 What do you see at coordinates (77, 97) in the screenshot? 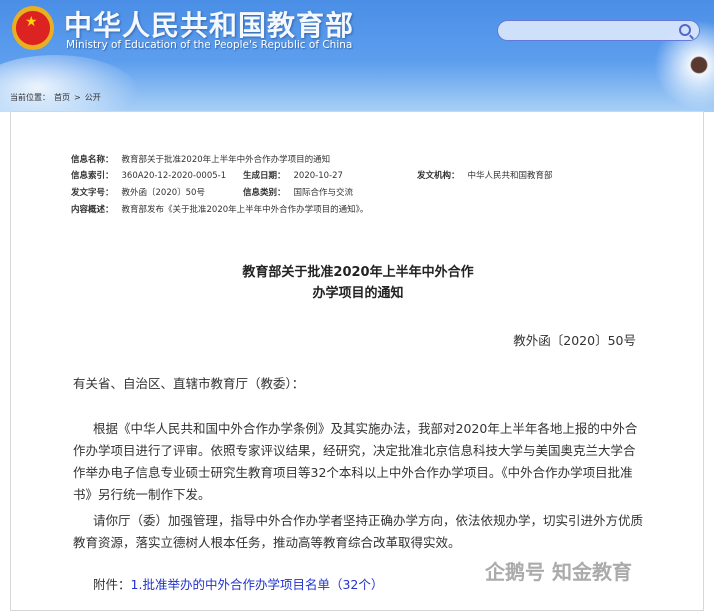
I see `breadcrumb-sep: >` at bounding box center [77, 97].